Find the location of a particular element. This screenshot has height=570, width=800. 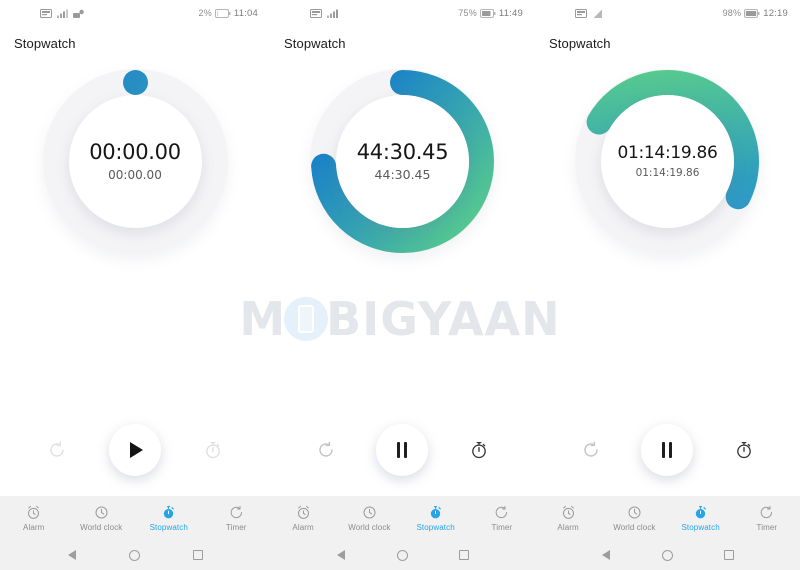

dial-face: 44:30.45 44:30.45 is located at coordinates (402, 161).